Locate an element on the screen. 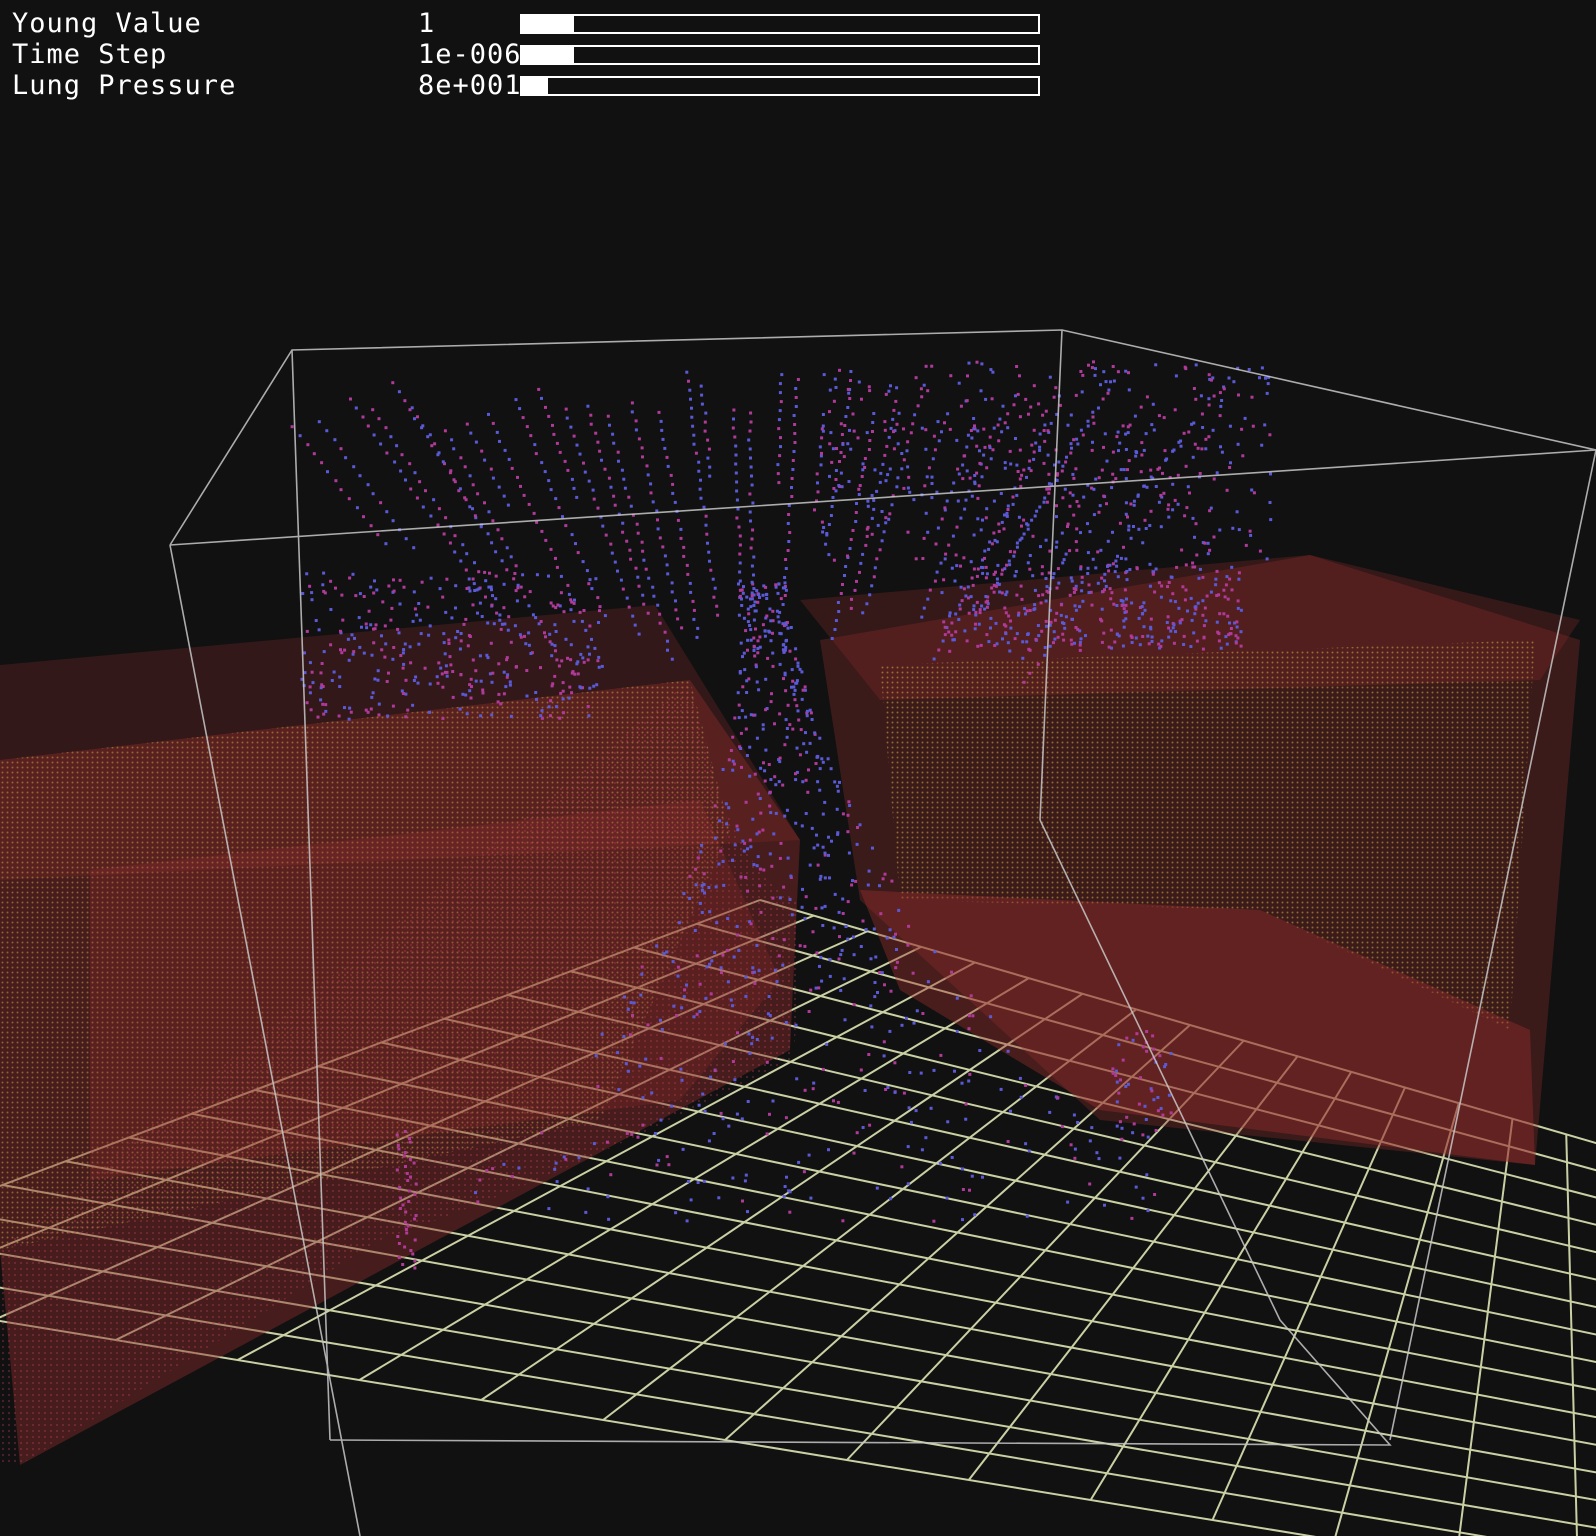  lung-pressure-slider is located at coordinates (780, 86).